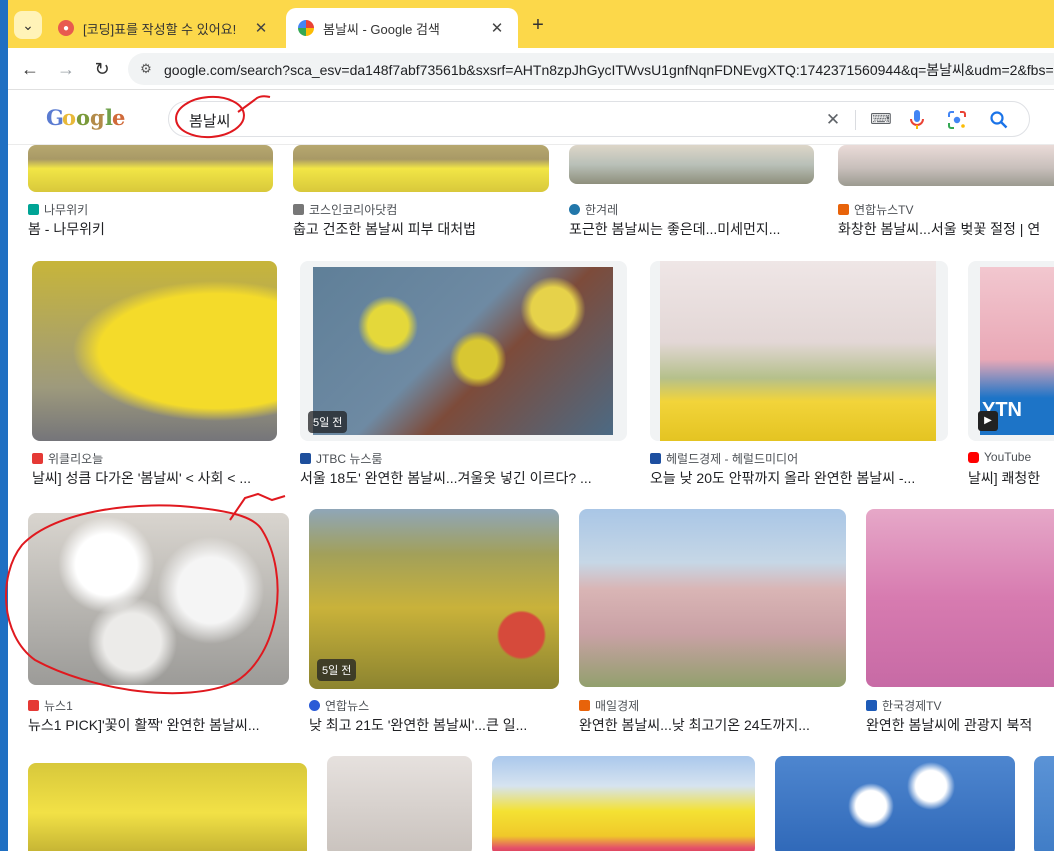  I want to click on namuwiki-icon, so click(33, 209).